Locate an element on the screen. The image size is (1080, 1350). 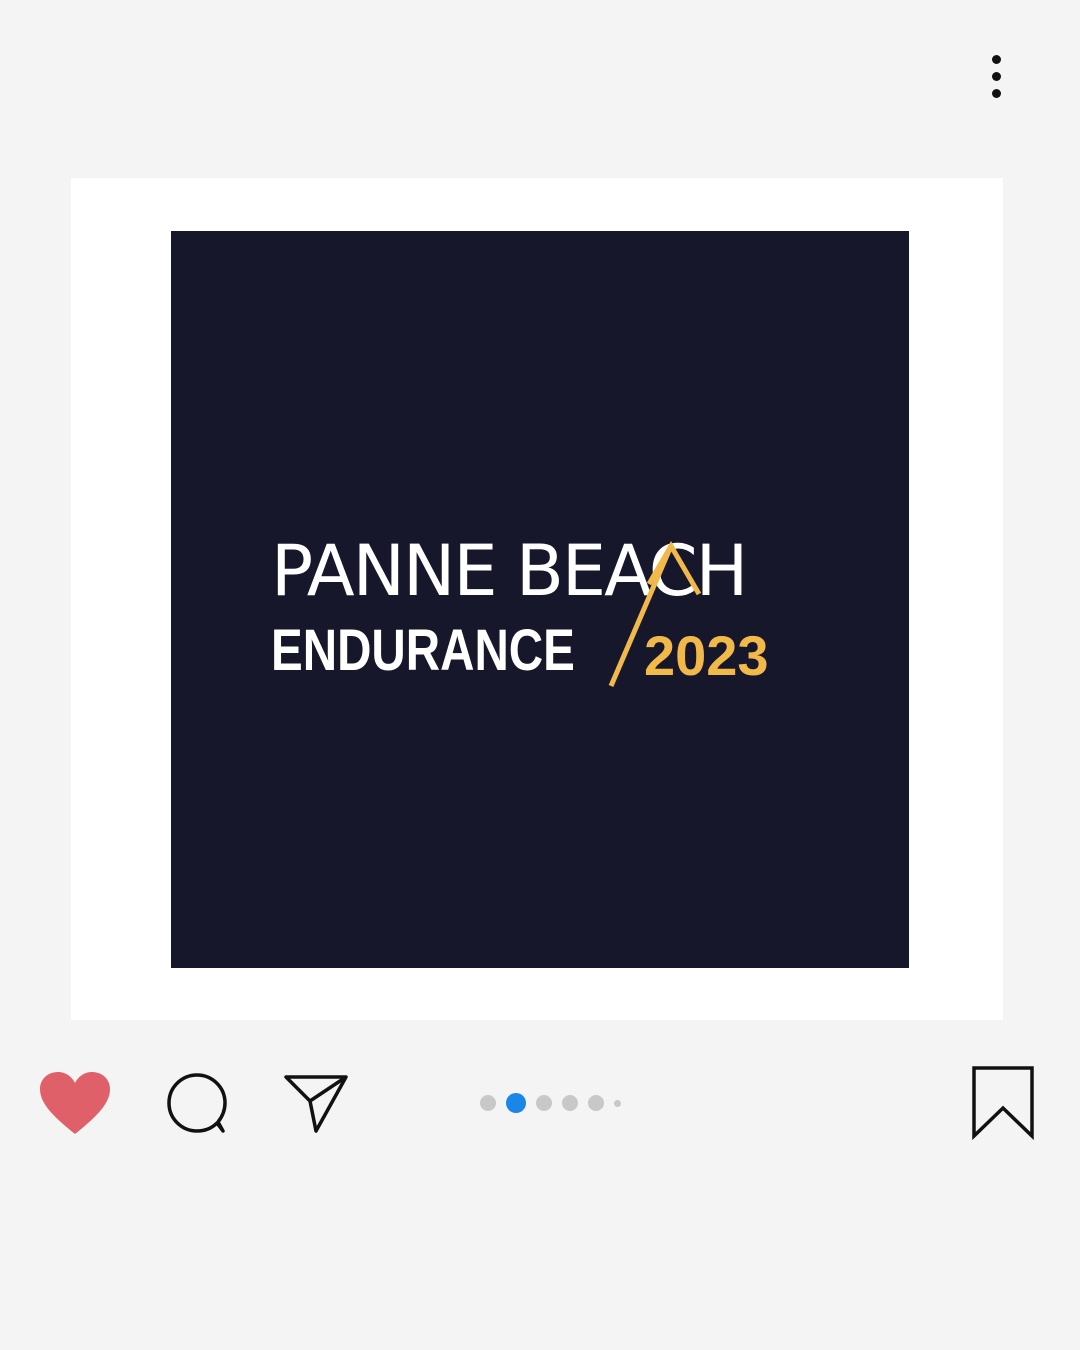
save-button is located at coordinates (1003, 1102).